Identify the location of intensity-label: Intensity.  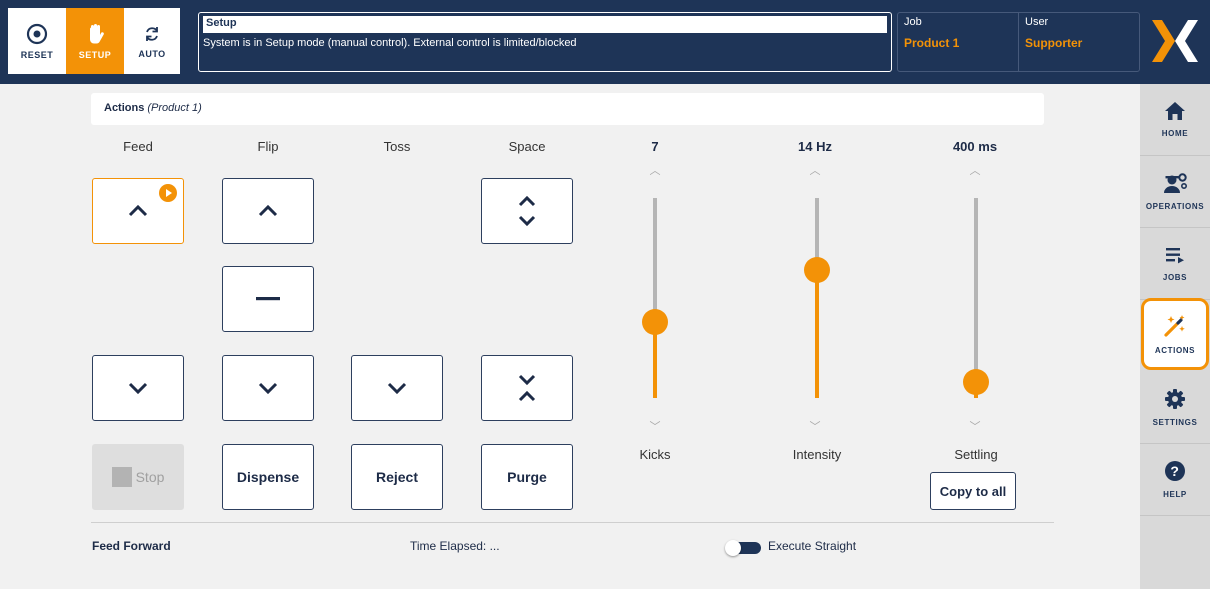
(817, 454).